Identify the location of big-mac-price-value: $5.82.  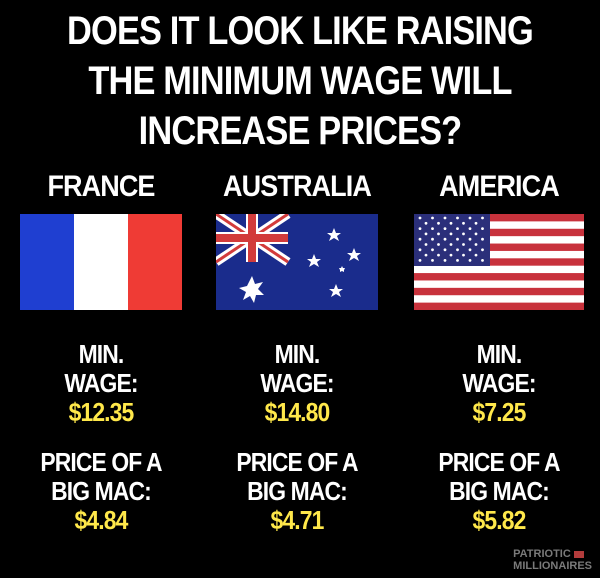
(499, 520).